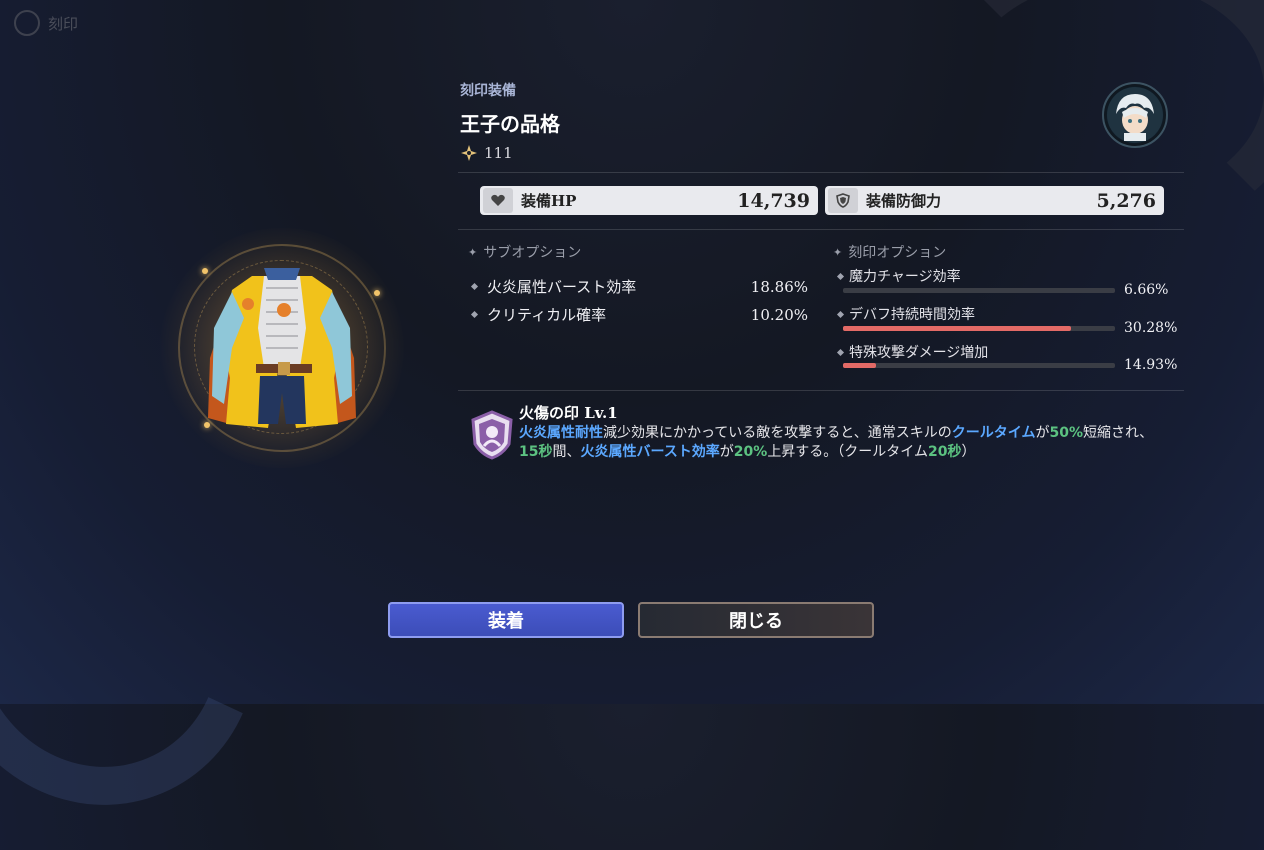  I want to click on equipment-image, so click(282, 348).